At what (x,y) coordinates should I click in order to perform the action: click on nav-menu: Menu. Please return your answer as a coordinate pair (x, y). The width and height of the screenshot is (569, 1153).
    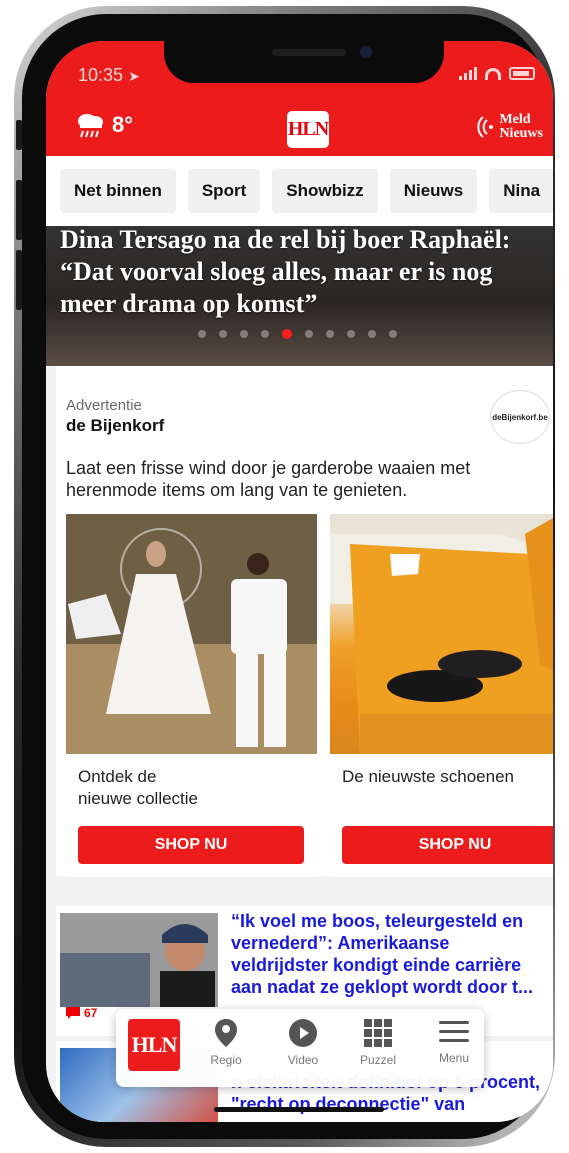
    Looking at the image, I should click on (454, 1049).